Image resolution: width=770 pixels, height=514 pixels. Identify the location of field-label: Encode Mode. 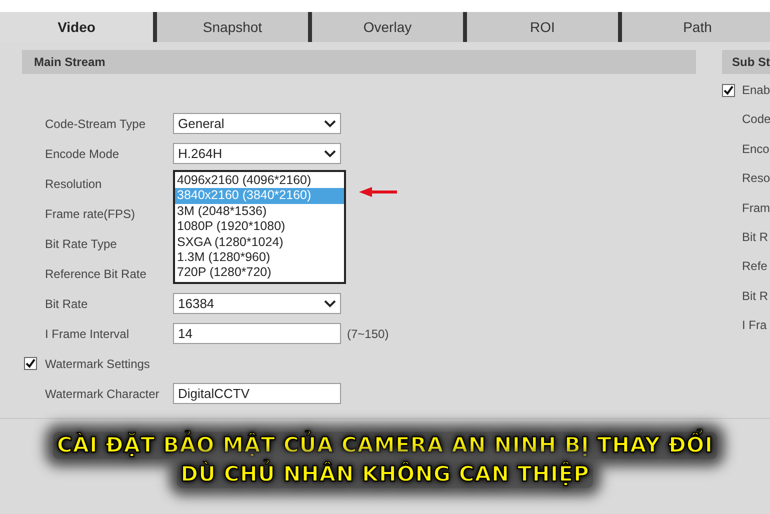
(82, 153).